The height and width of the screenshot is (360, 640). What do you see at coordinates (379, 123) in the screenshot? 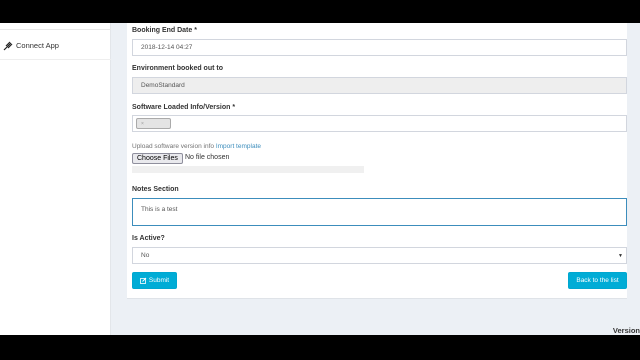
I see `software-multiselect: ×` at bounding box center [379, 123].